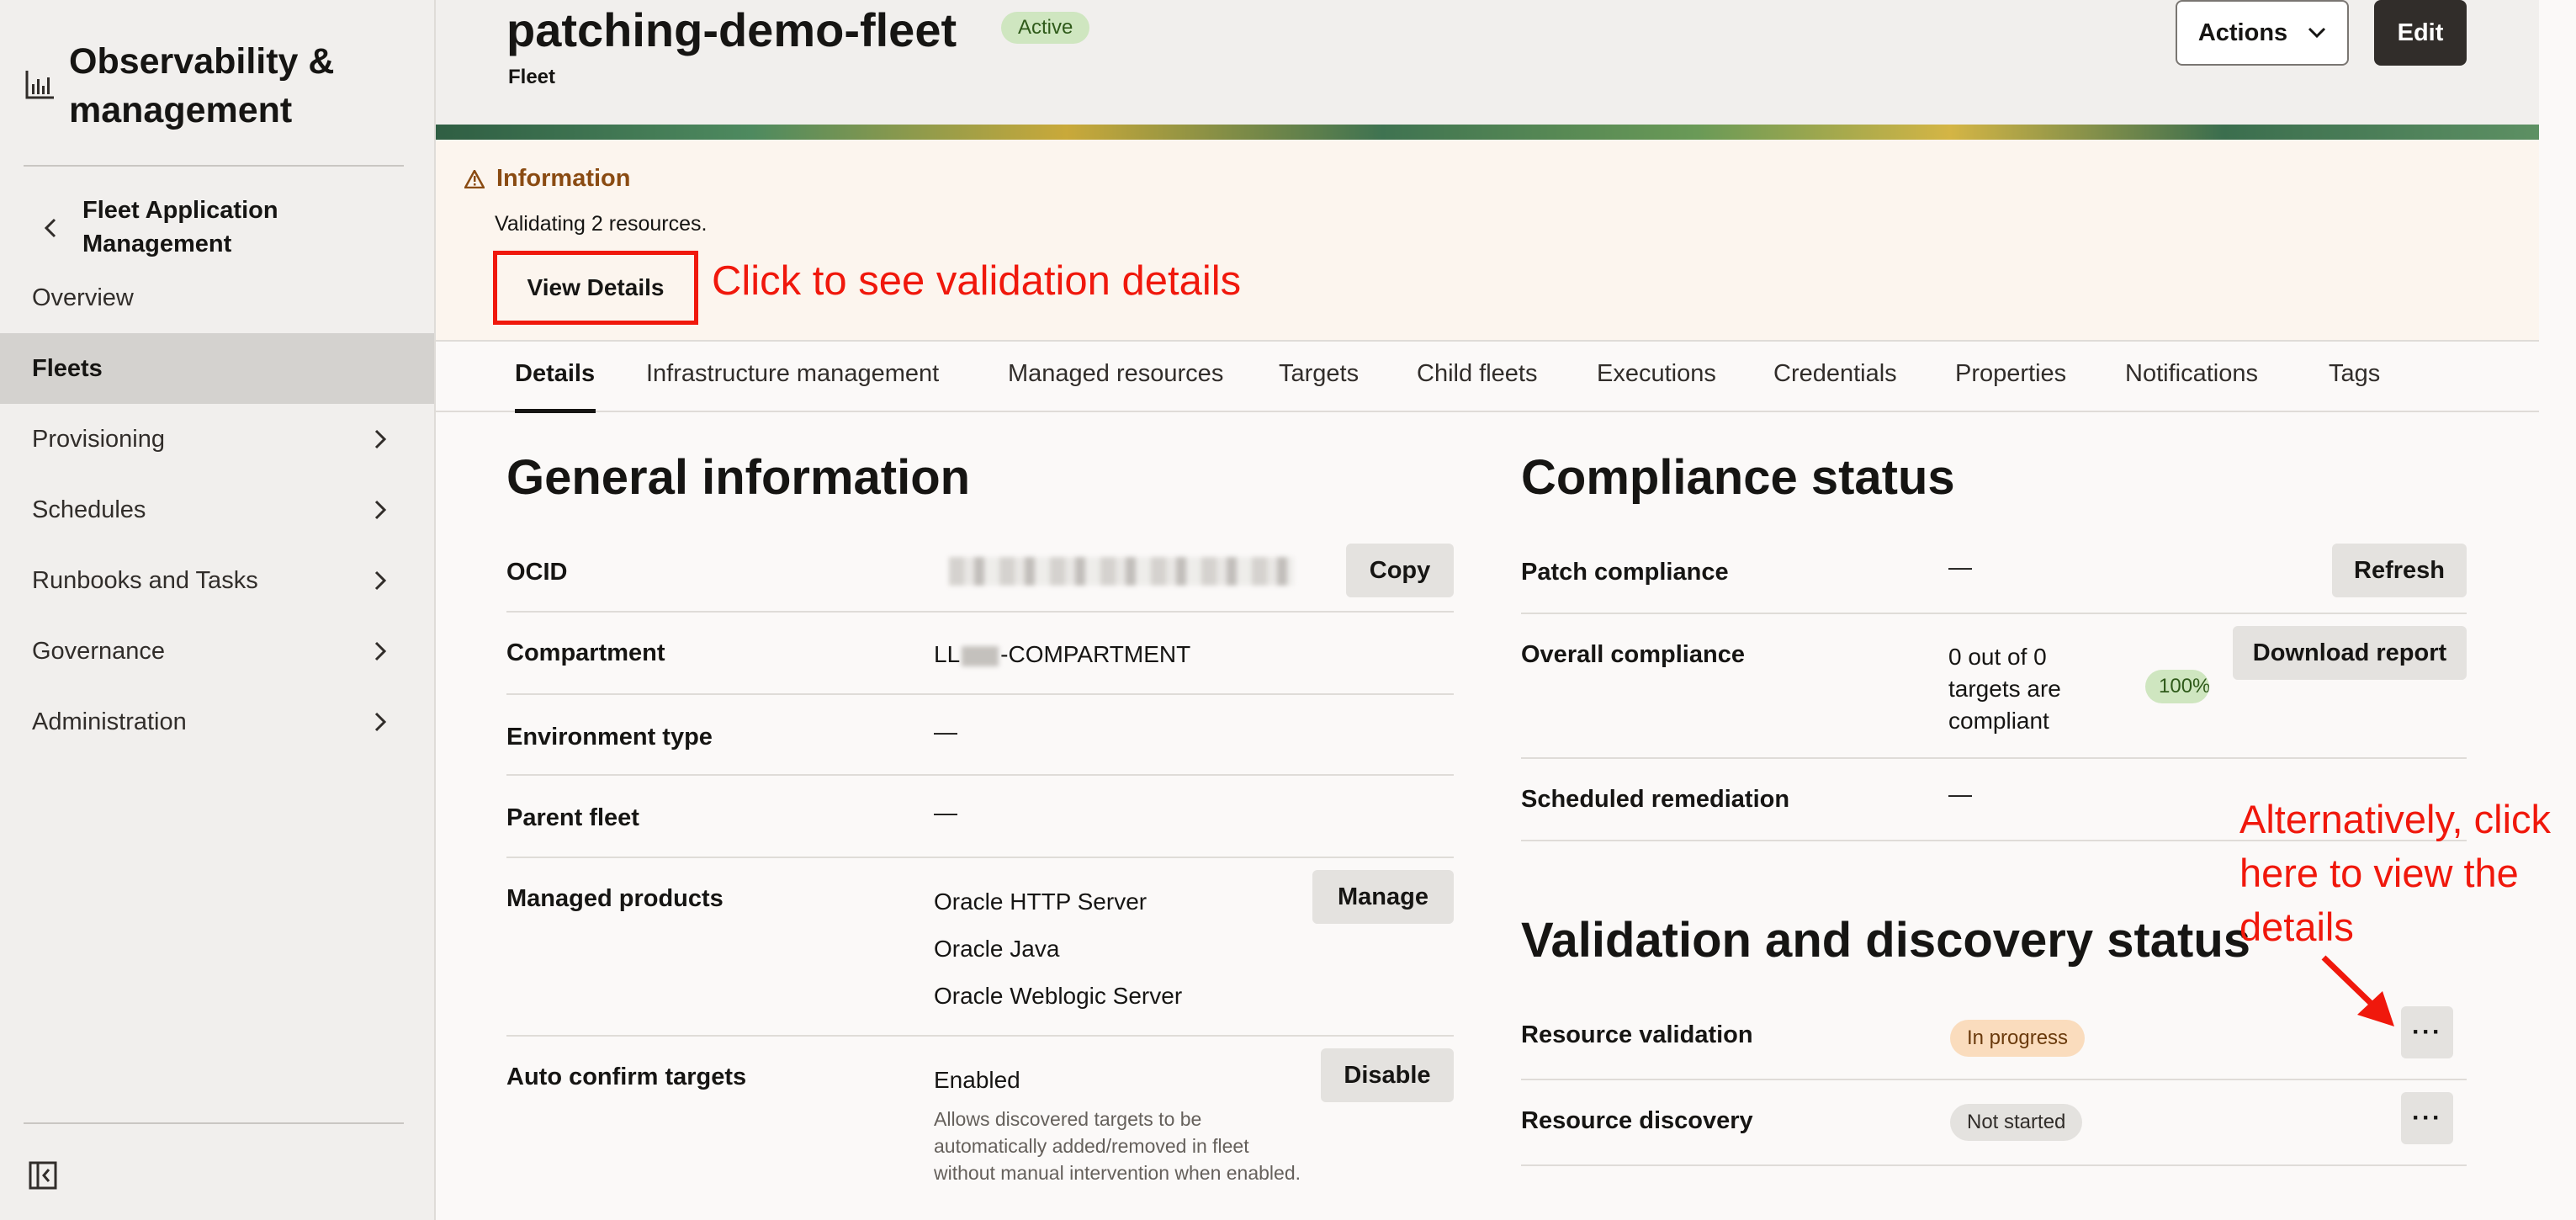 Image resolution: width=2576 pixels, height=1220 pixels. I want to click on scheduled-remediation-label: Scheduled remediation, so click(1655, 800).